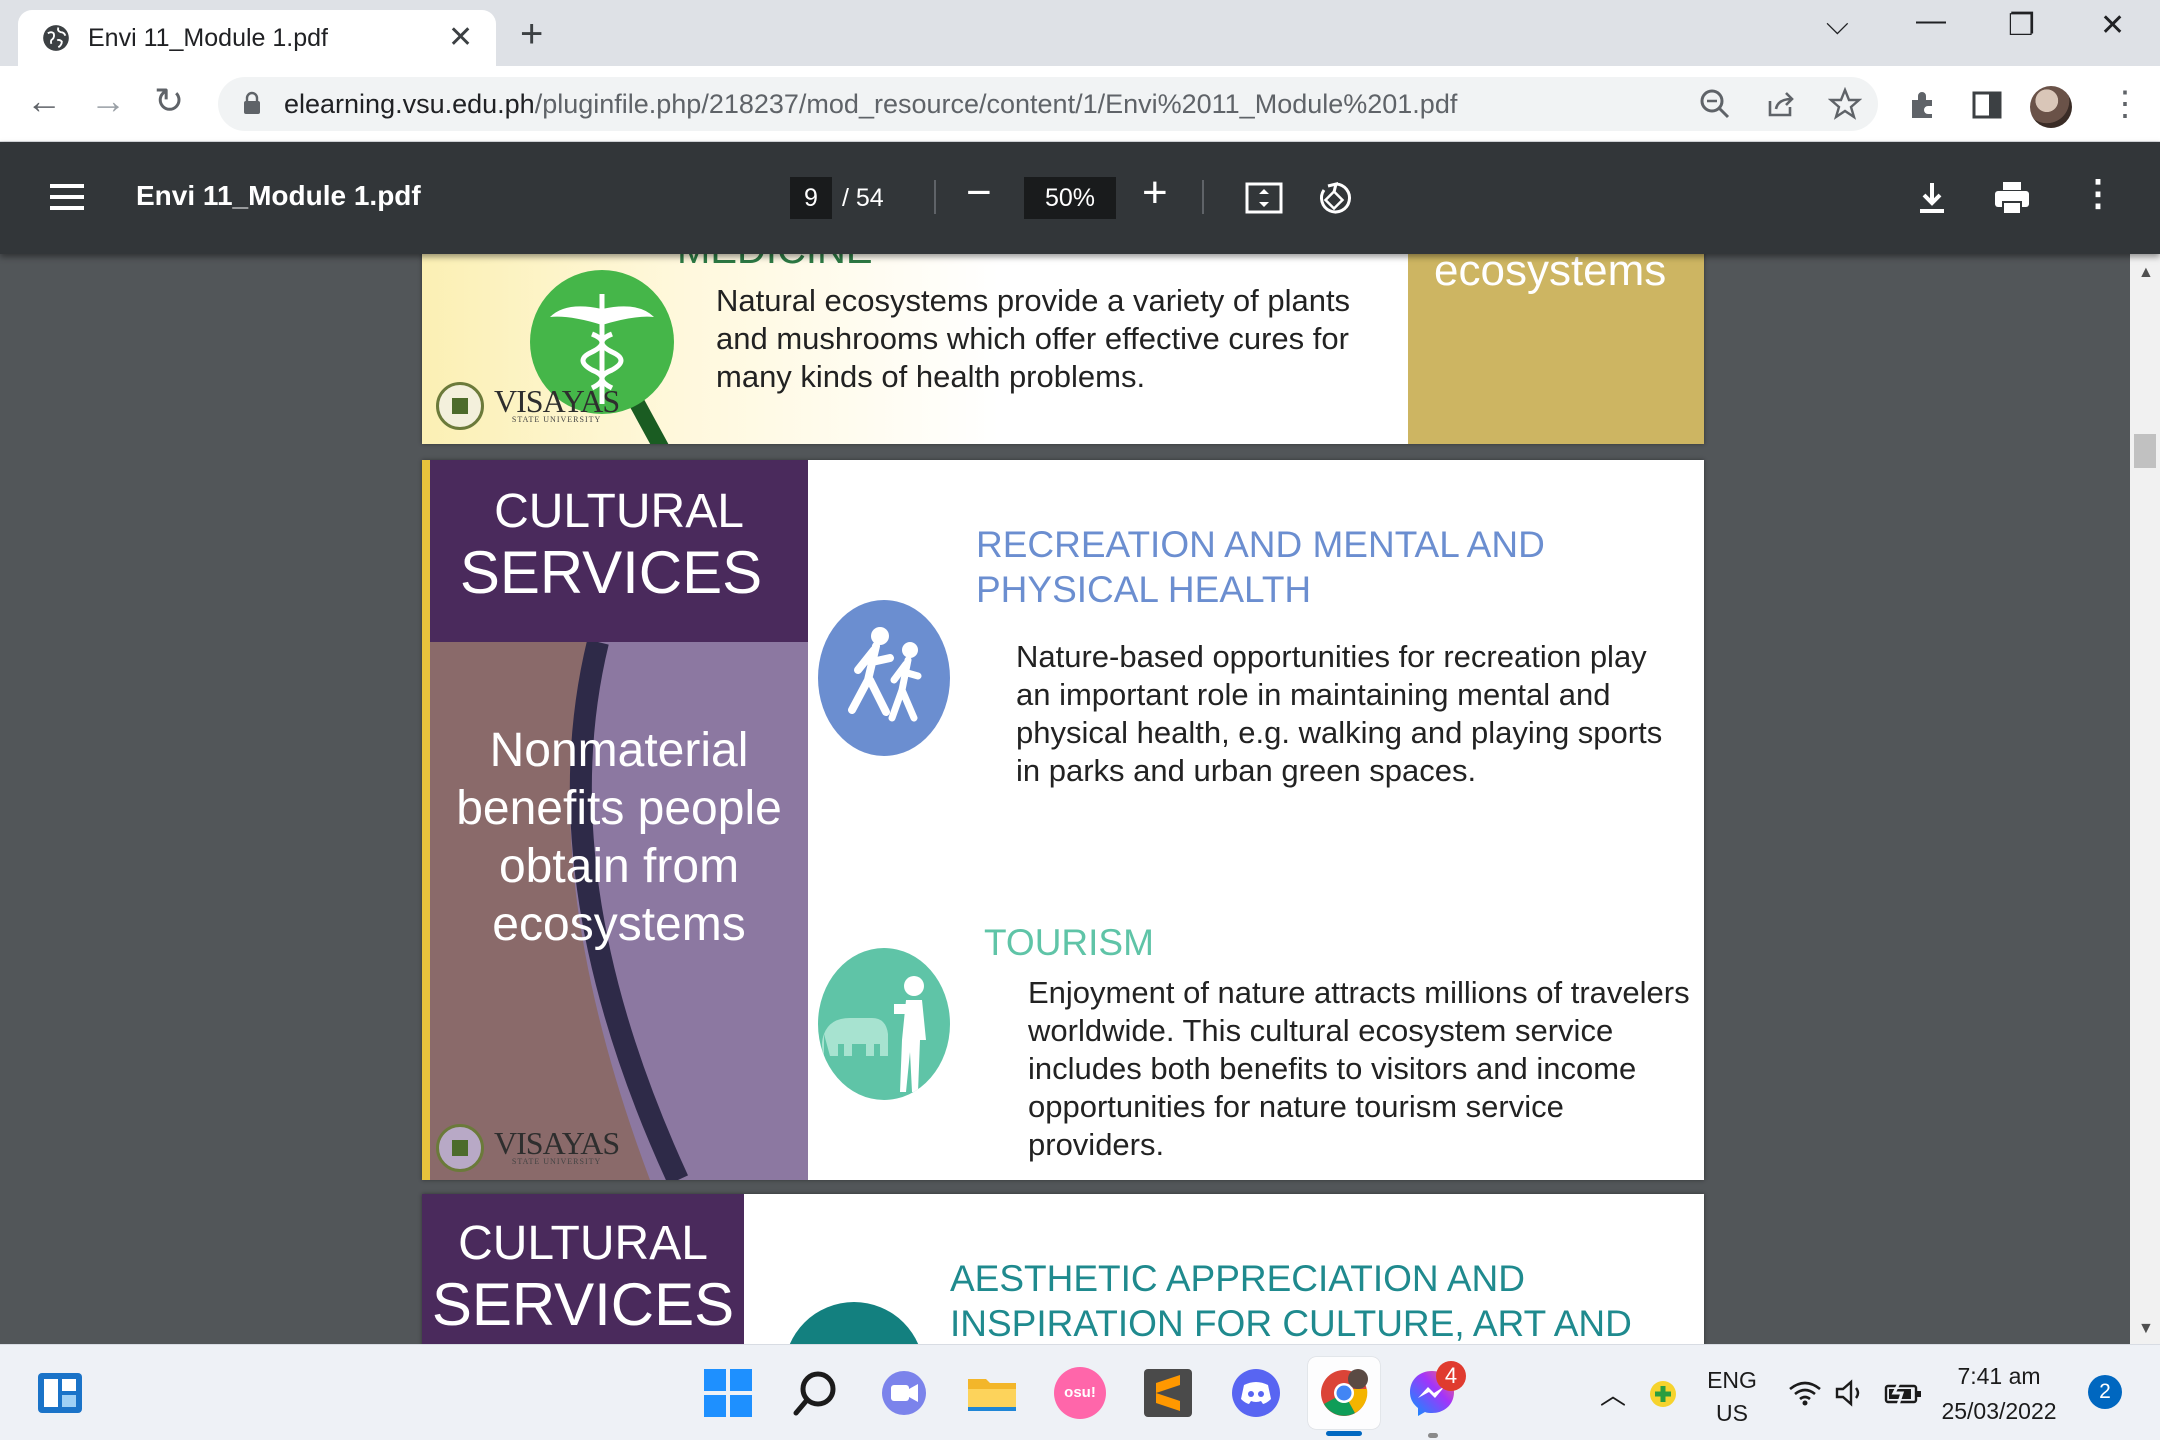 Image resolution: width=2160 pixels, height=1440 pixels. Describe the element at coordinates (2145, 799) in the screenshot. I see `vertical-scrollbar: ▲ ▼` at that location.